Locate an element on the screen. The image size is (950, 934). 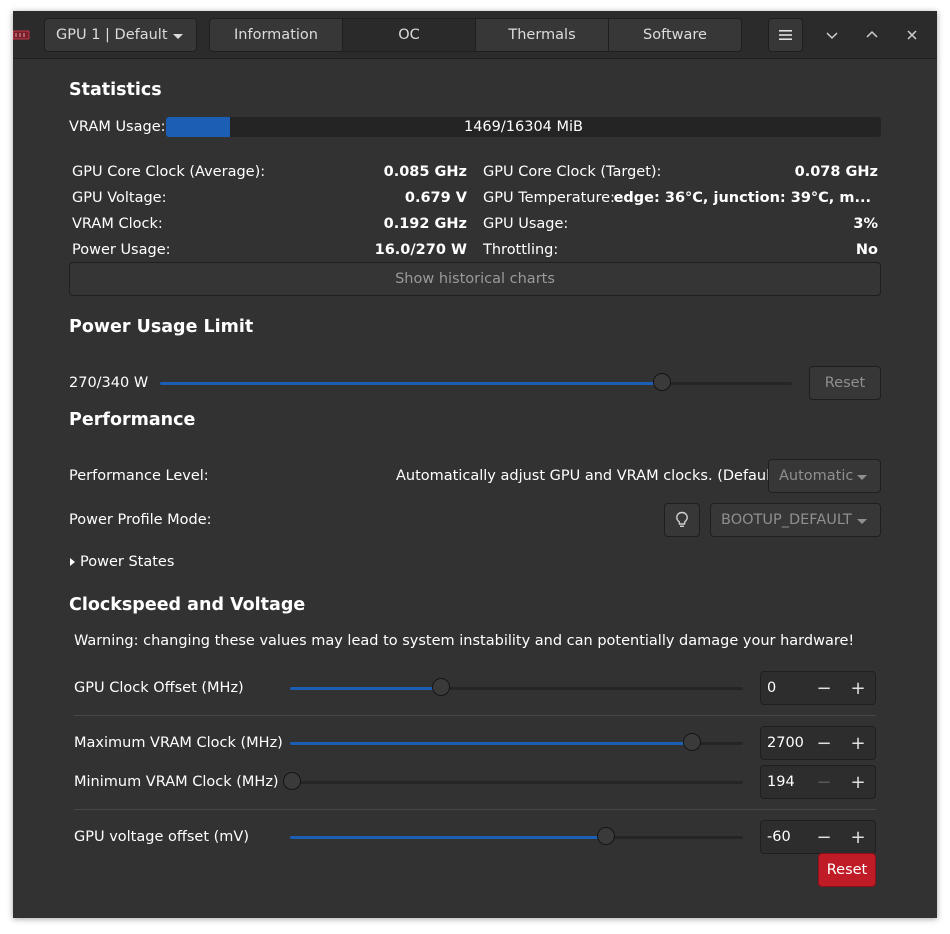
minimize-button is located at coordinates (832, 35).